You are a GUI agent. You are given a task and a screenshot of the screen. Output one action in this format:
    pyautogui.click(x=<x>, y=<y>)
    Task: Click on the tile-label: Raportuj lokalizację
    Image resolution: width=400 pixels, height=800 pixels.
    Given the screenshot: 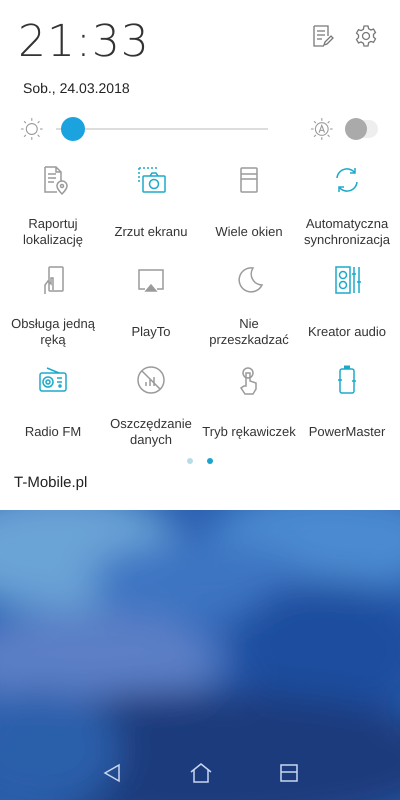 What is the action you would take?
    pyautogui.click(x=53, y=232)
    